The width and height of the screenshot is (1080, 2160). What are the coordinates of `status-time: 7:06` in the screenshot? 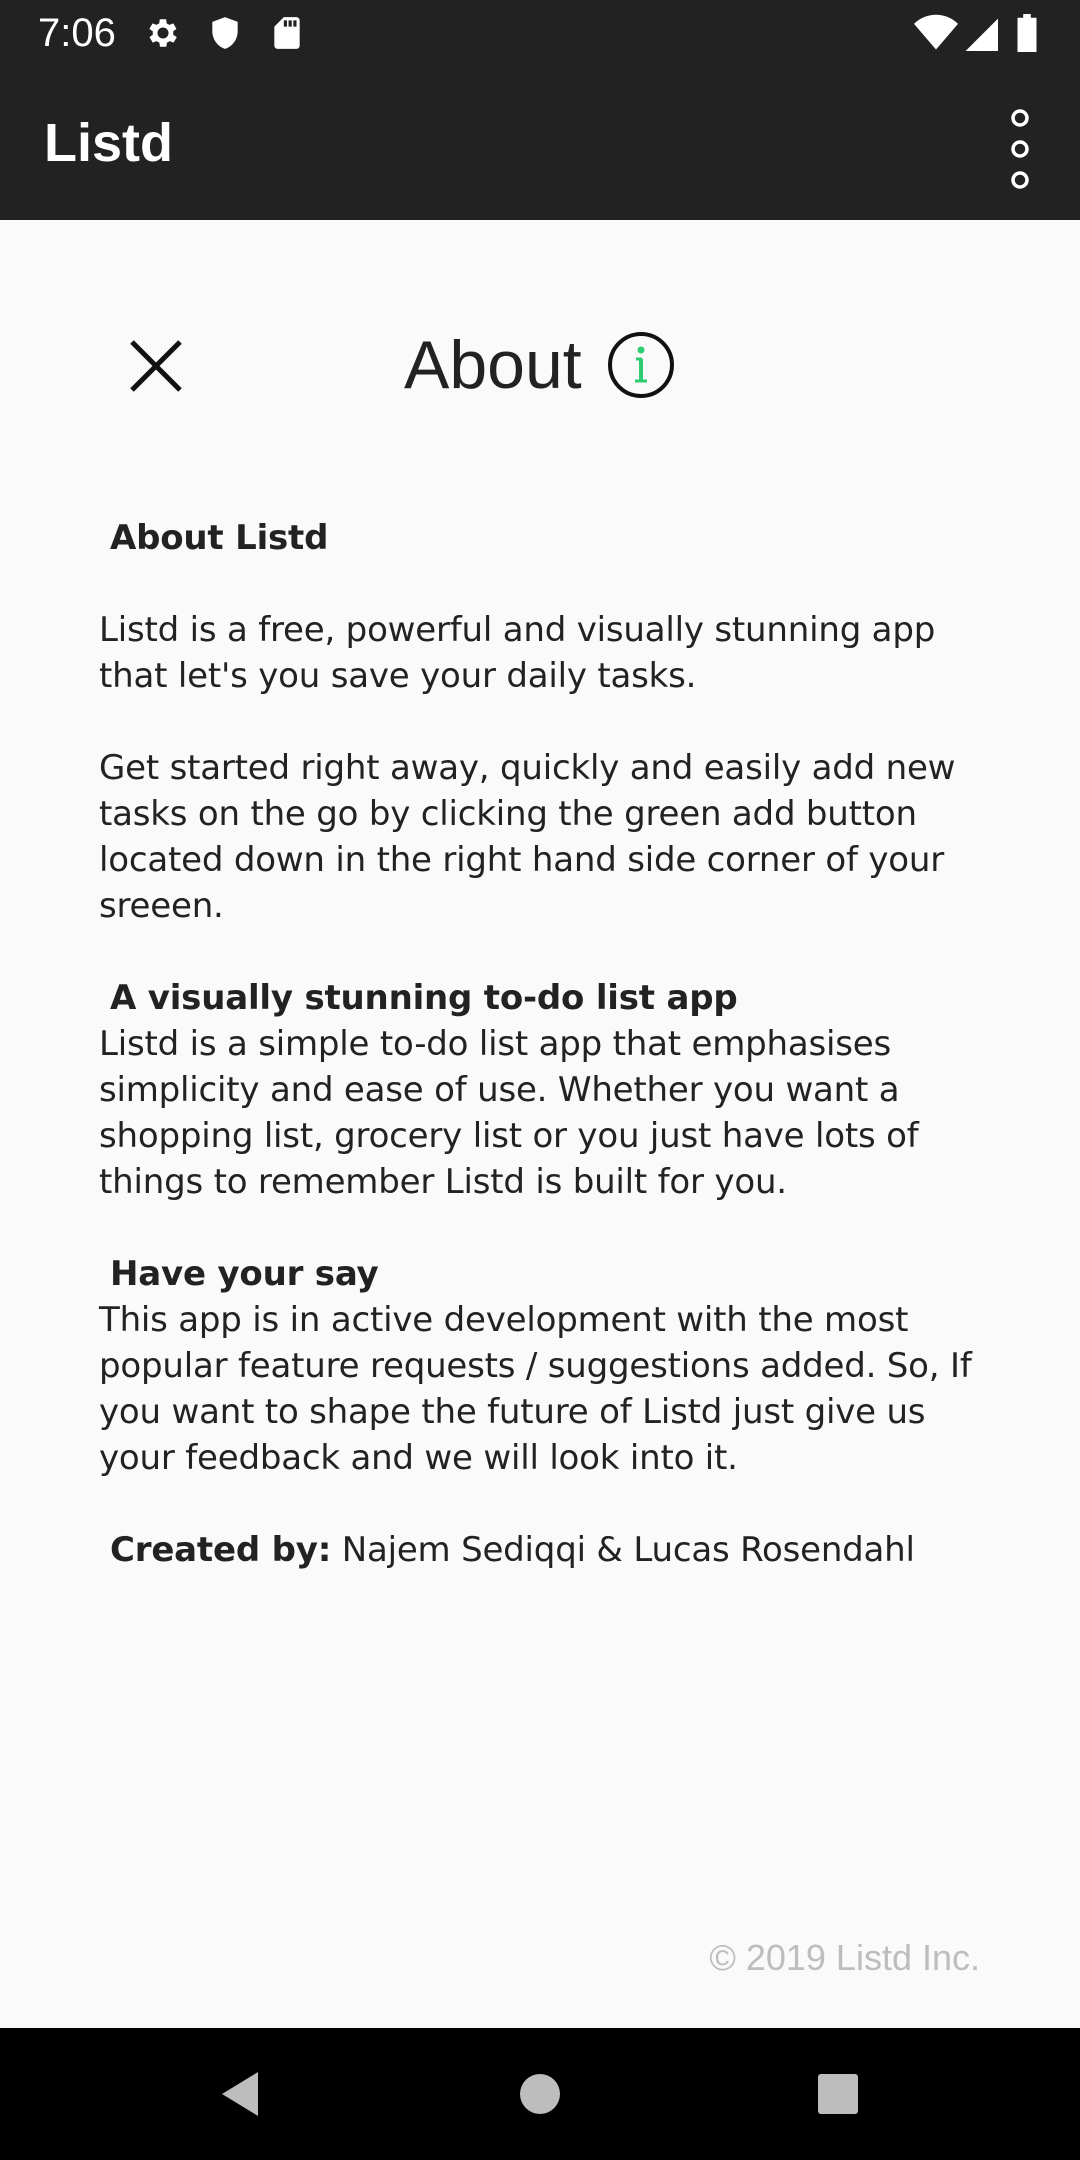 It's located at (77, 33).